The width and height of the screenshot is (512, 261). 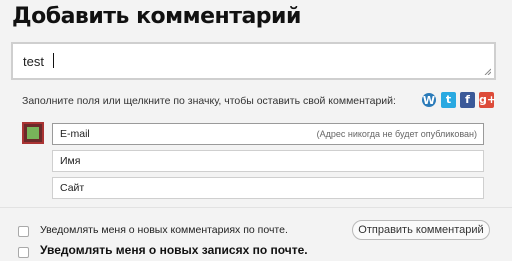 What do you see at coordinates (23, 231) in the screenshot?
I see `notify-comments-checkbox` at bounding box center [23, 231].